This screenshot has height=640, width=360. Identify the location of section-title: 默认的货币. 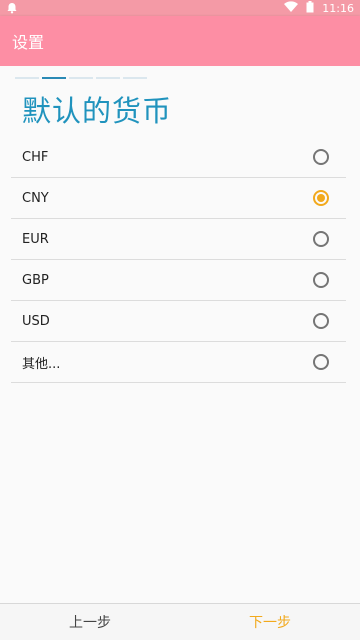
(97, 111).